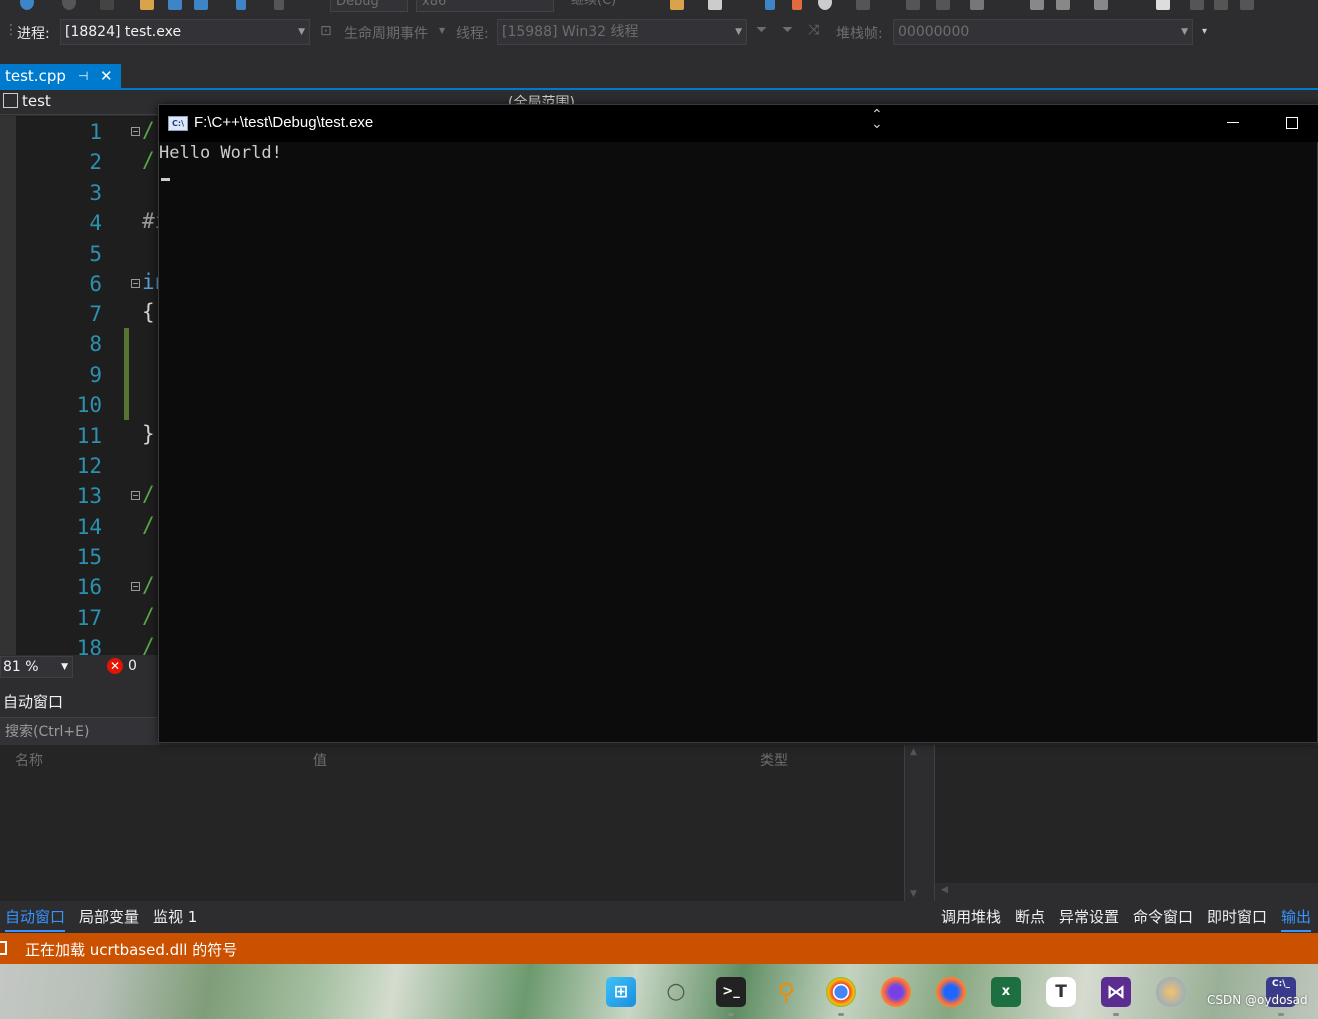 This screenshot has width=1318, height=1019. I want to click on line-number: 2, so click(95, 162).